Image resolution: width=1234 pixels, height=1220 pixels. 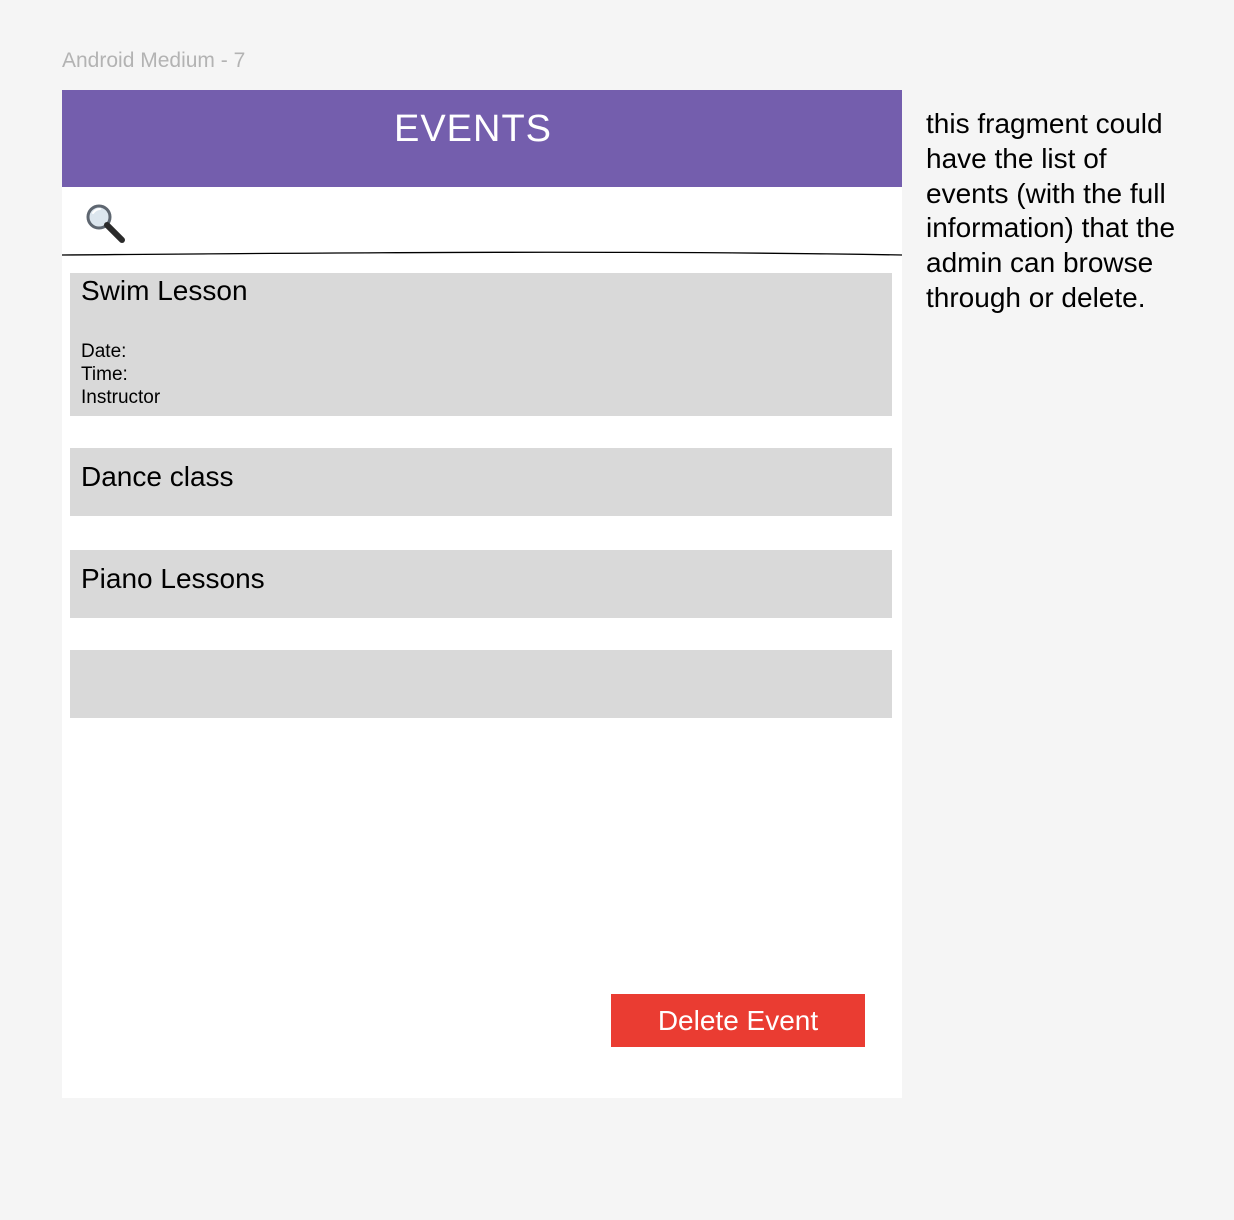 What do you see at coordinates (104, 351) in the screenshot?
I see `event-date-label: Date:` at bounding box center [104, 351].